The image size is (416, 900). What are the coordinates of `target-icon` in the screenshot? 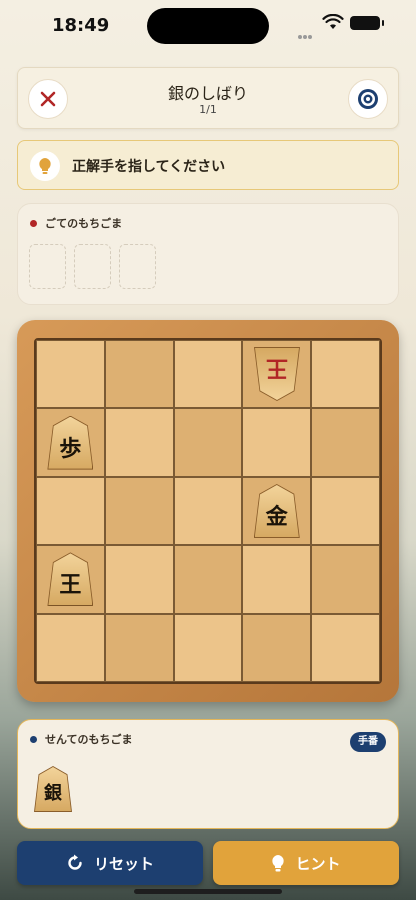 It's located at (368, 99).